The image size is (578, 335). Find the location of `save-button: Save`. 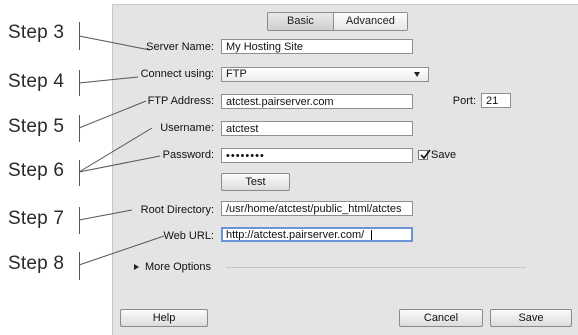

save-button: Save is located at coordinates (531, 318).